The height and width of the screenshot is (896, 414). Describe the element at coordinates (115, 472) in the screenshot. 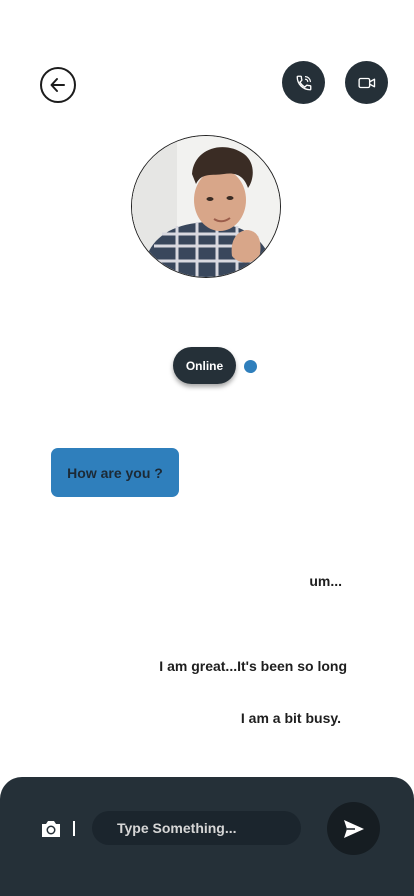

I see `incoming-message-bubble: How are you ?` at that location.